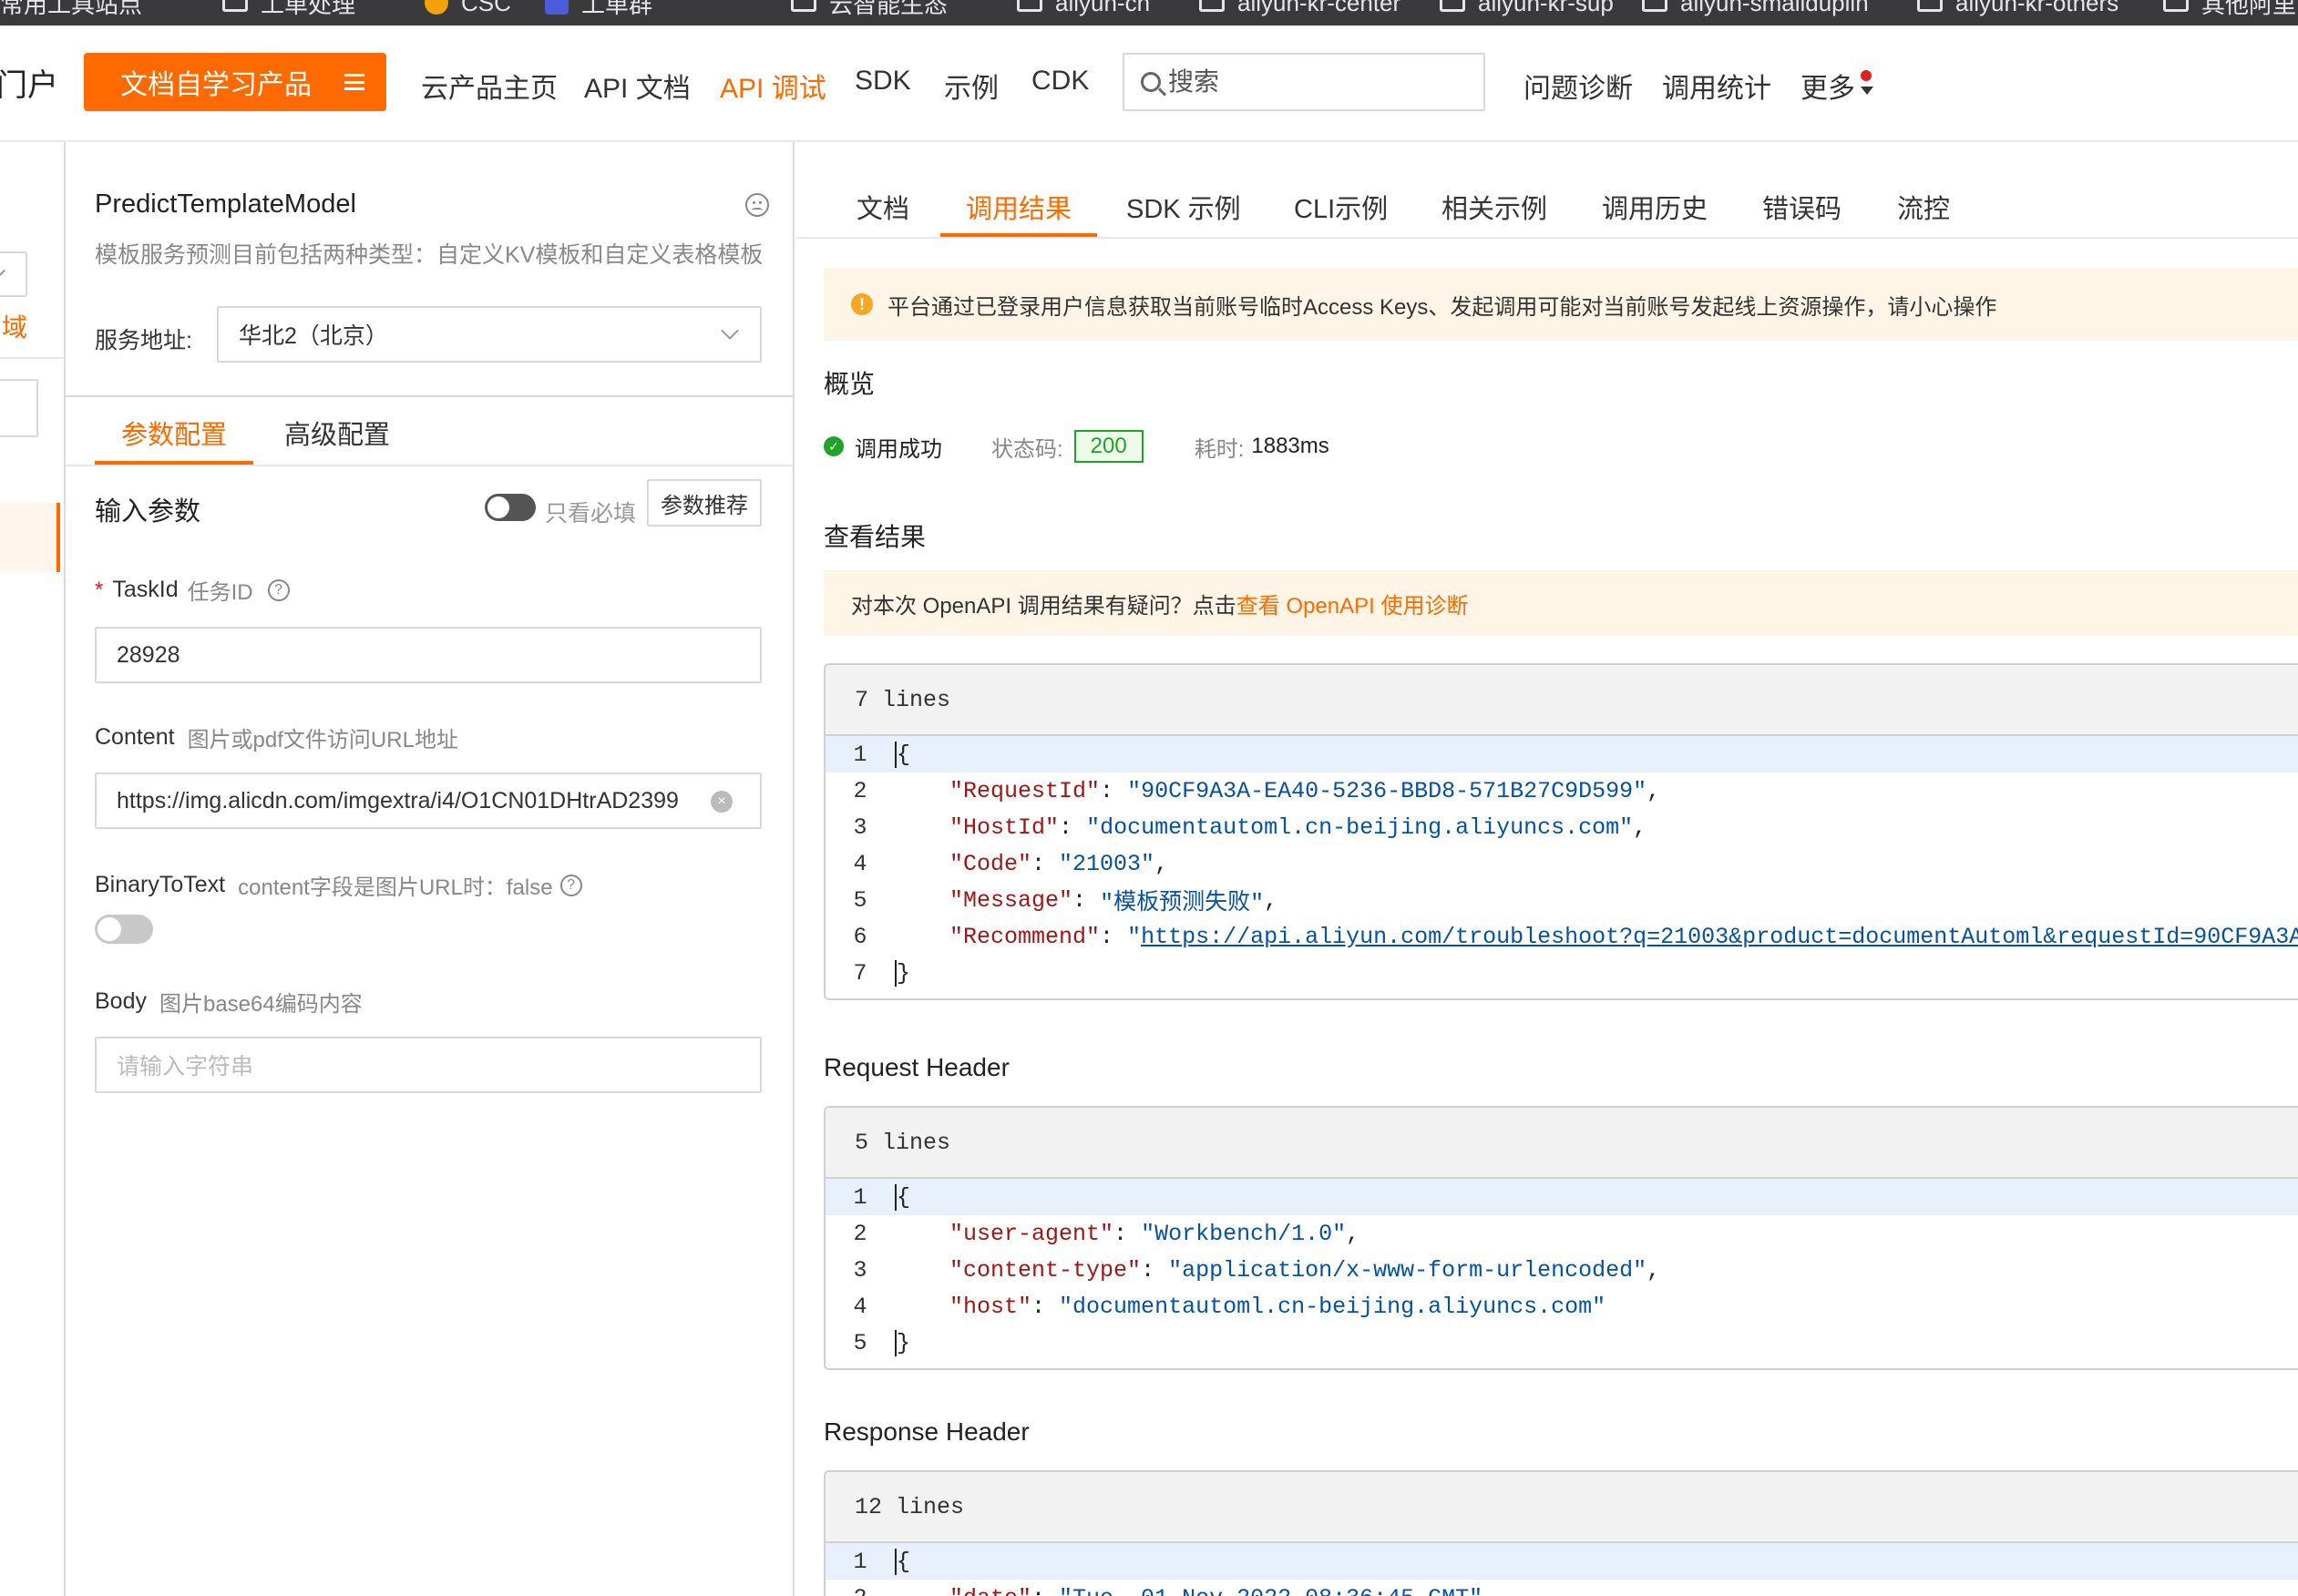 This screenshot has width=2298, height=1596. I want to click on product-menu-button: 文档自学习产品, so click(235, 82).